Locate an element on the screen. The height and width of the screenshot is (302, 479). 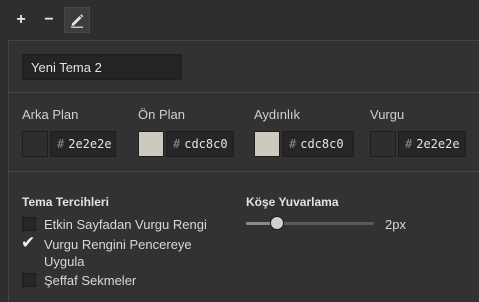
toolbar: + − is located at coordinates (49, 20).